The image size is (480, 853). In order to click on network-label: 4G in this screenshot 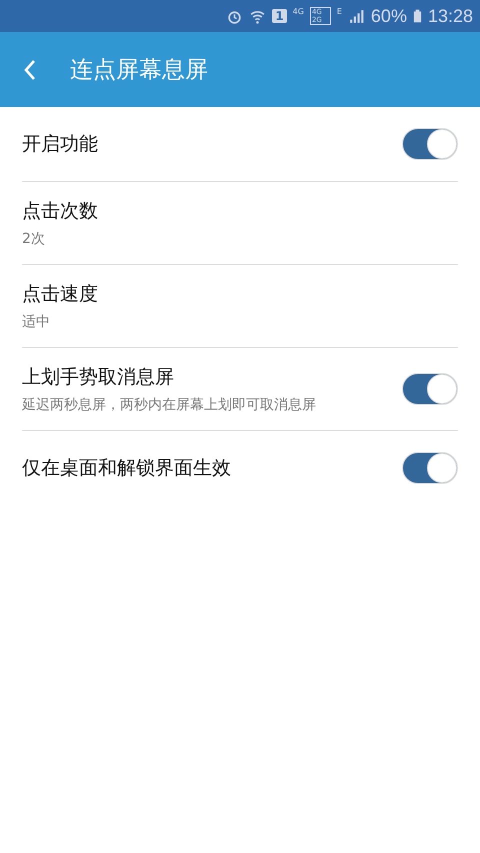, I will do `click(298, 11)`.